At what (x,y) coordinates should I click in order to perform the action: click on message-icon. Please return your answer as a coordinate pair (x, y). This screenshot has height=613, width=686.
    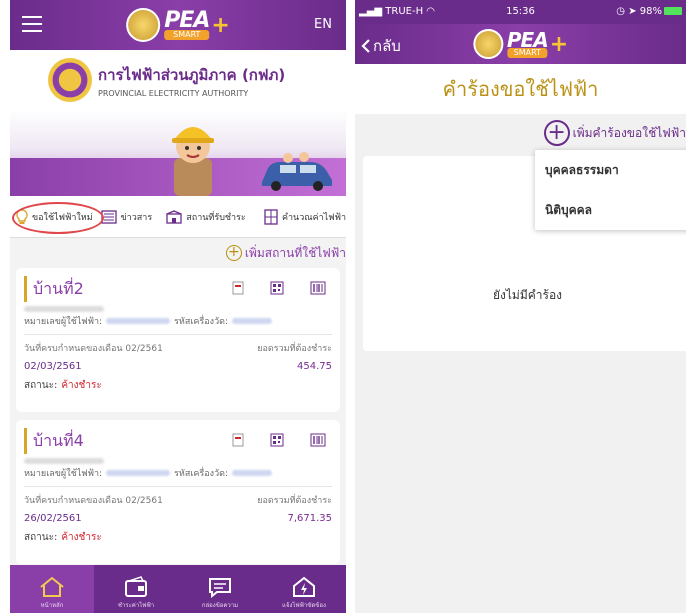
    Looking at the image, I should click on (220, 588).